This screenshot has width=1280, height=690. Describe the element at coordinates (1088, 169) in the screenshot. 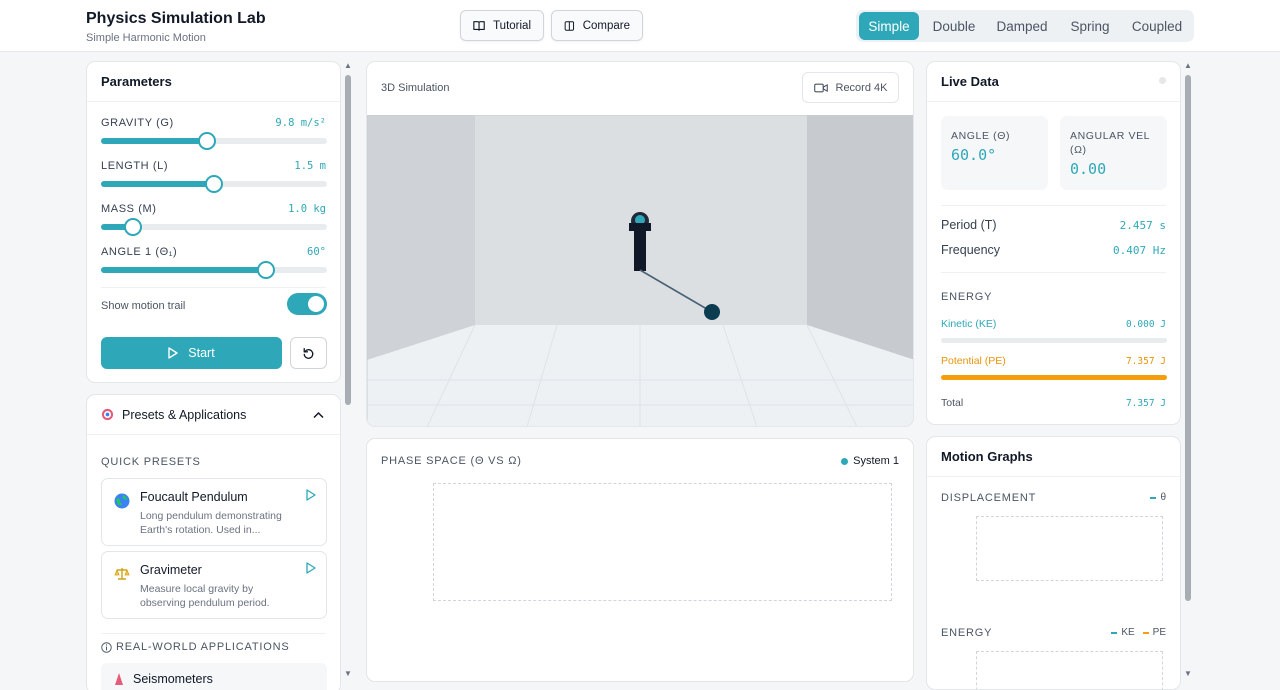

I see `angular-velocity-value: 0.00` at that location.